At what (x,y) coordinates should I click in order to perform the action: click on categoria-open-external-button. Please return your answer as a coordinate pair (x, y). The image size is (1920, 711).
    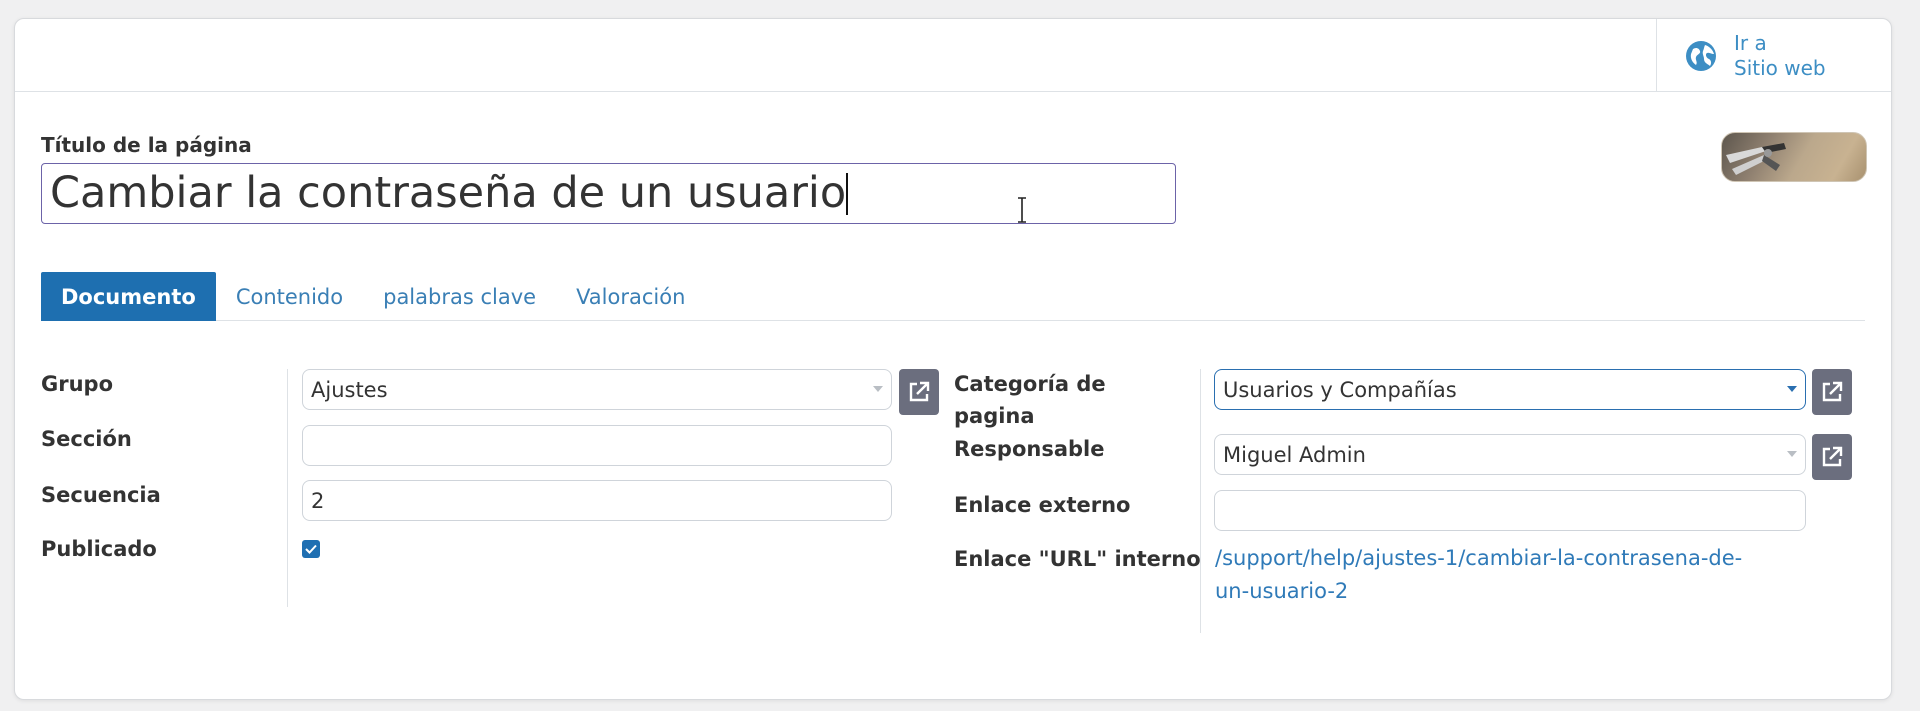
    Looking at the image, I should click on (1832, 392).